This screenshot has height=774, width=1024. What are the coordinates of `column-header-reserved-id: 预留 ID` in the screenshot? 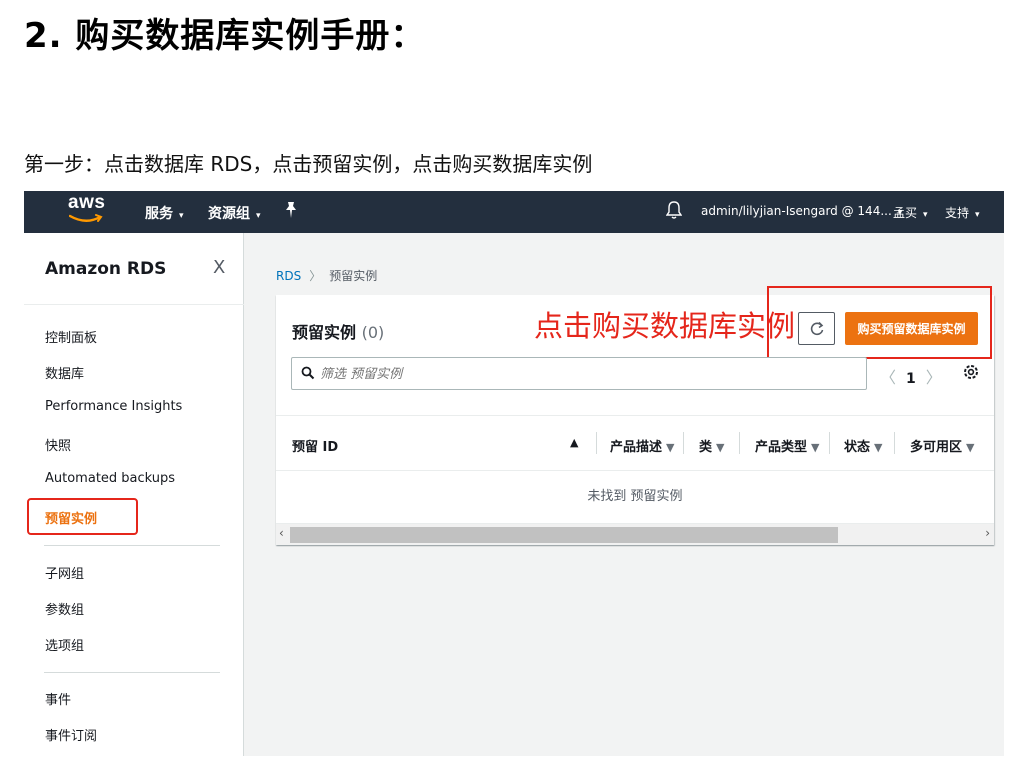 It's located at (315, 445).